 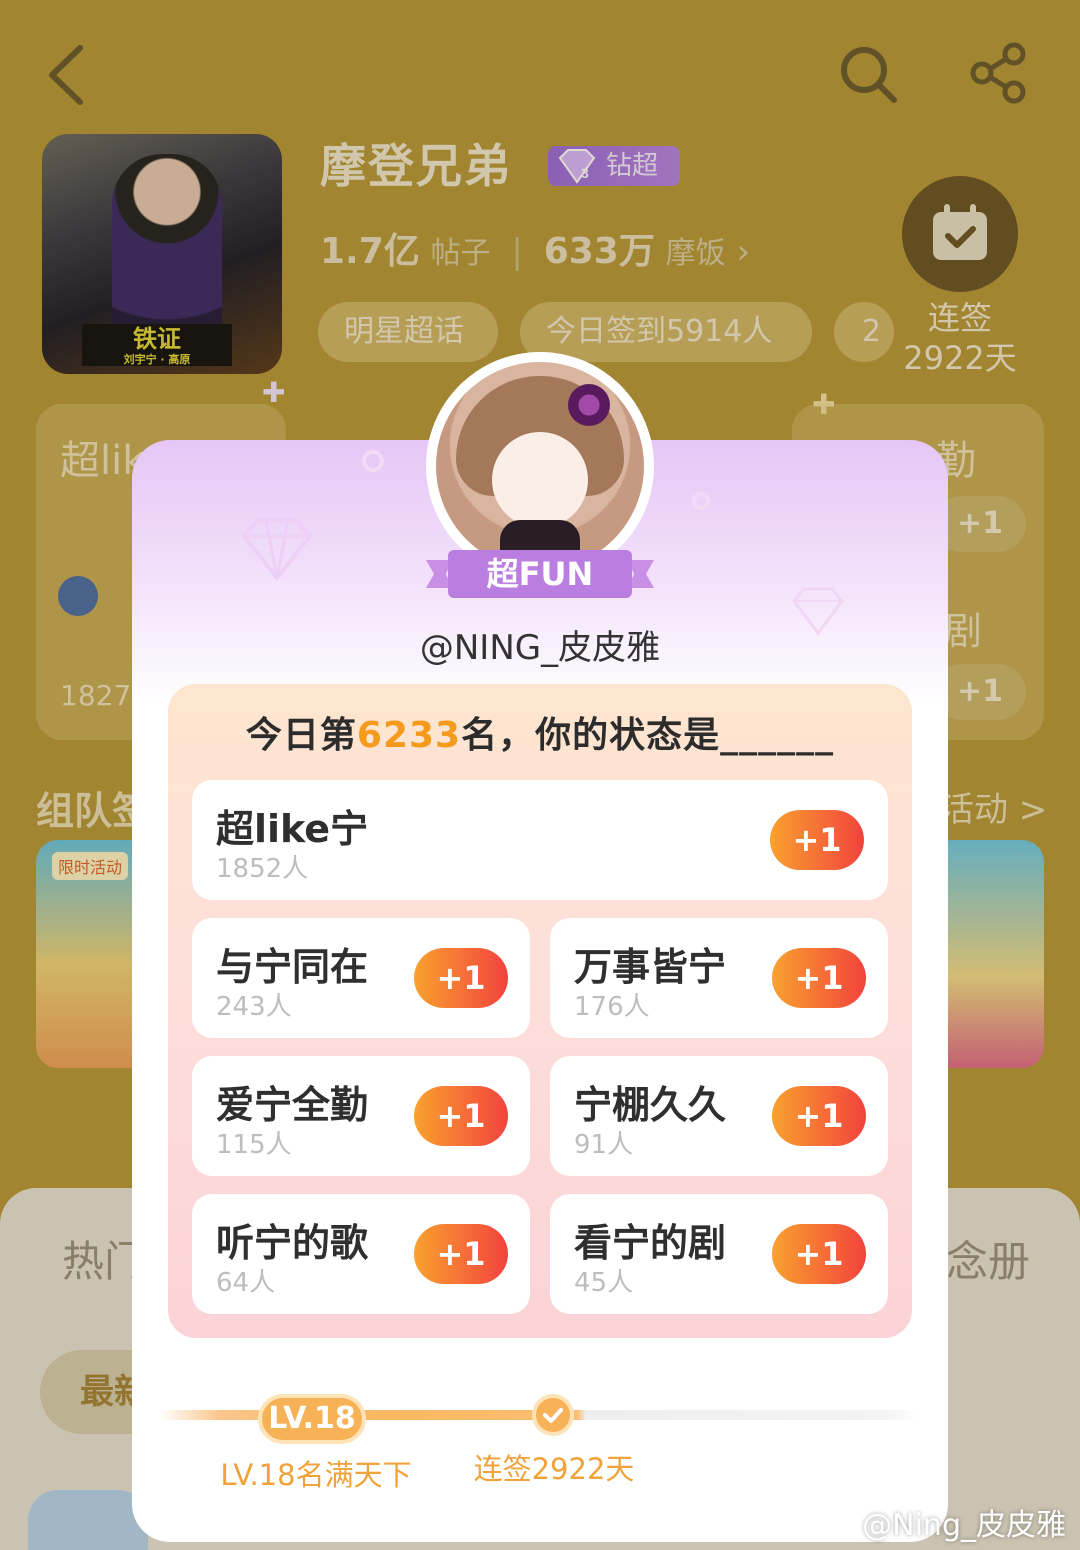 What do you see at coordinates (650, 967) in the screenshot?
I see `status-option-name: 万事皆宁` at bounding box center [650, 967].